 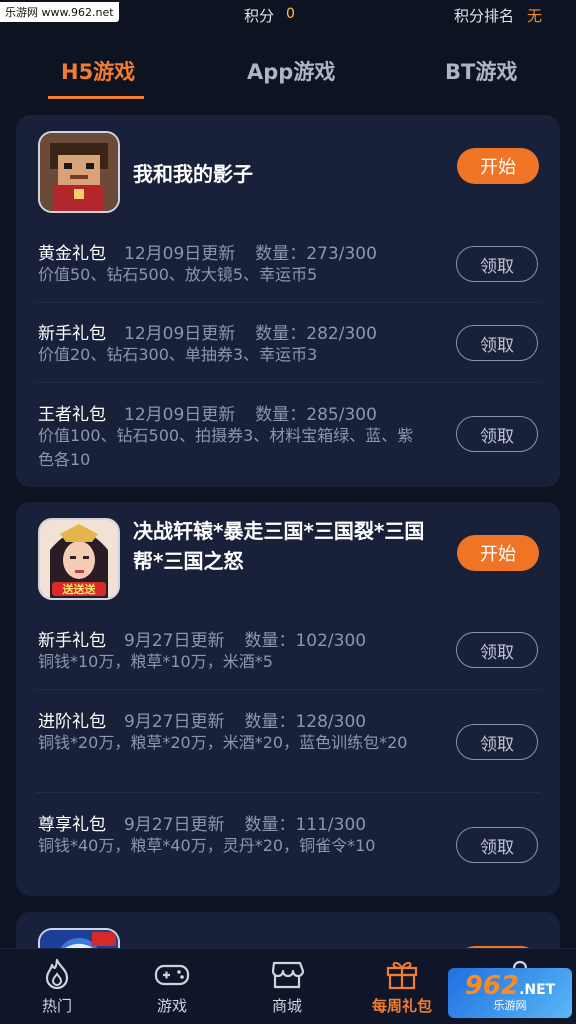 What do you see at coordinates (178, 274) in the screenshot?
I see `pack-description: 价值50、钻石500、放大镜5、幸运币5` at bounding box center [178, 274].